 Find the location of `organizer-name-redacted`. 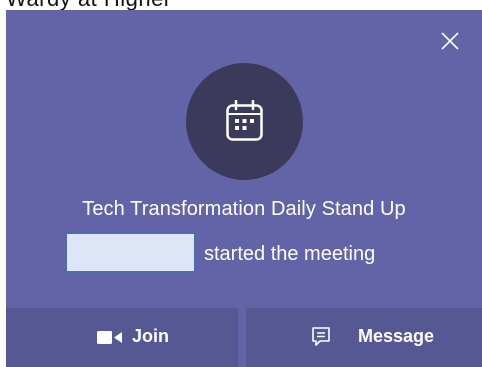

organizer-name-redacted is located at coordinates (130, 252).